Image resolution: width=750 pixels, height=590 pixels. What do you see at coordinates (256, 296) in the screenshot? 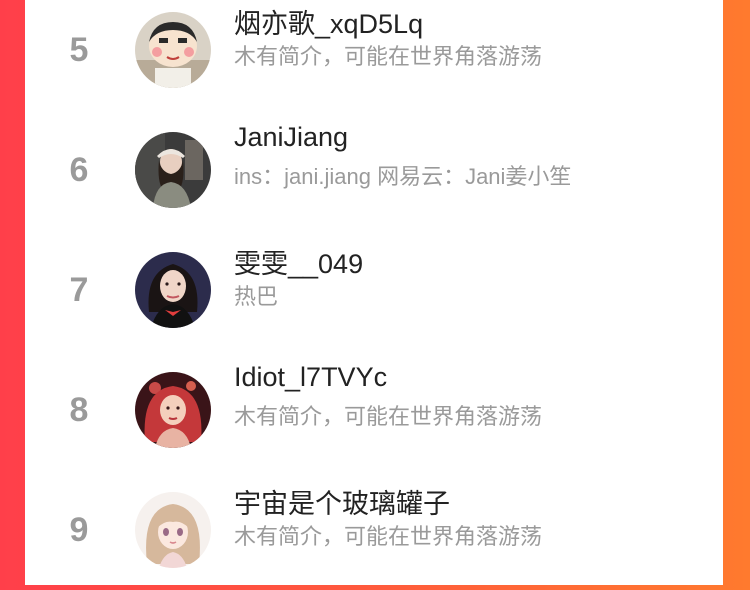
I see `user-bio: 热巴` at bounding box center [256, 296].